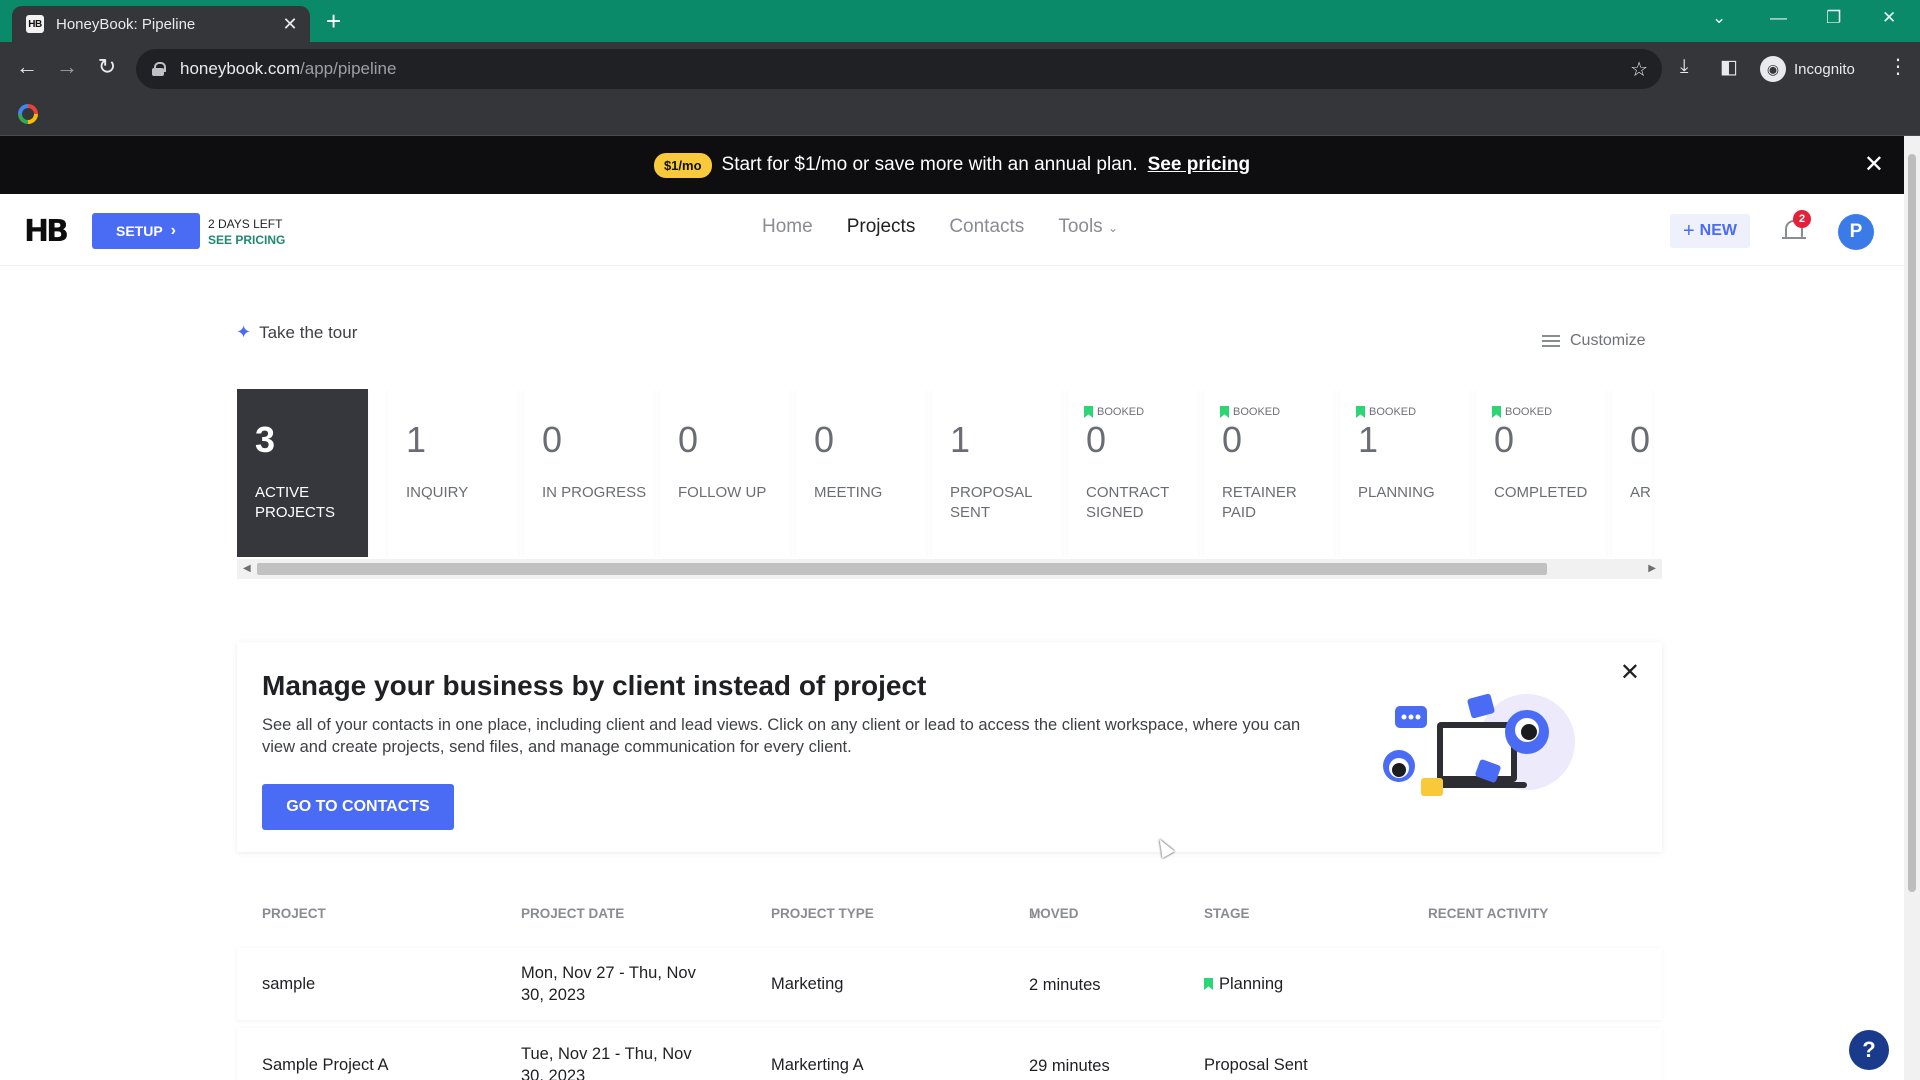  Describe the element at coordinates (246, 240) in the screenshot. I see `see-pricing-small-link: SEE PRICING` at that location.